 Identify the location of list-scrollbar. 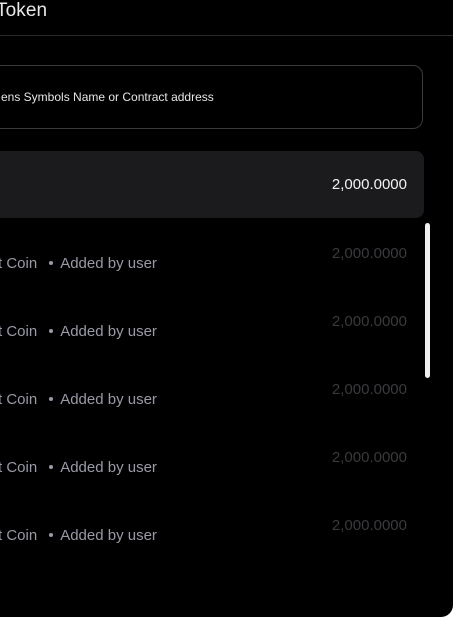
(427, 300).